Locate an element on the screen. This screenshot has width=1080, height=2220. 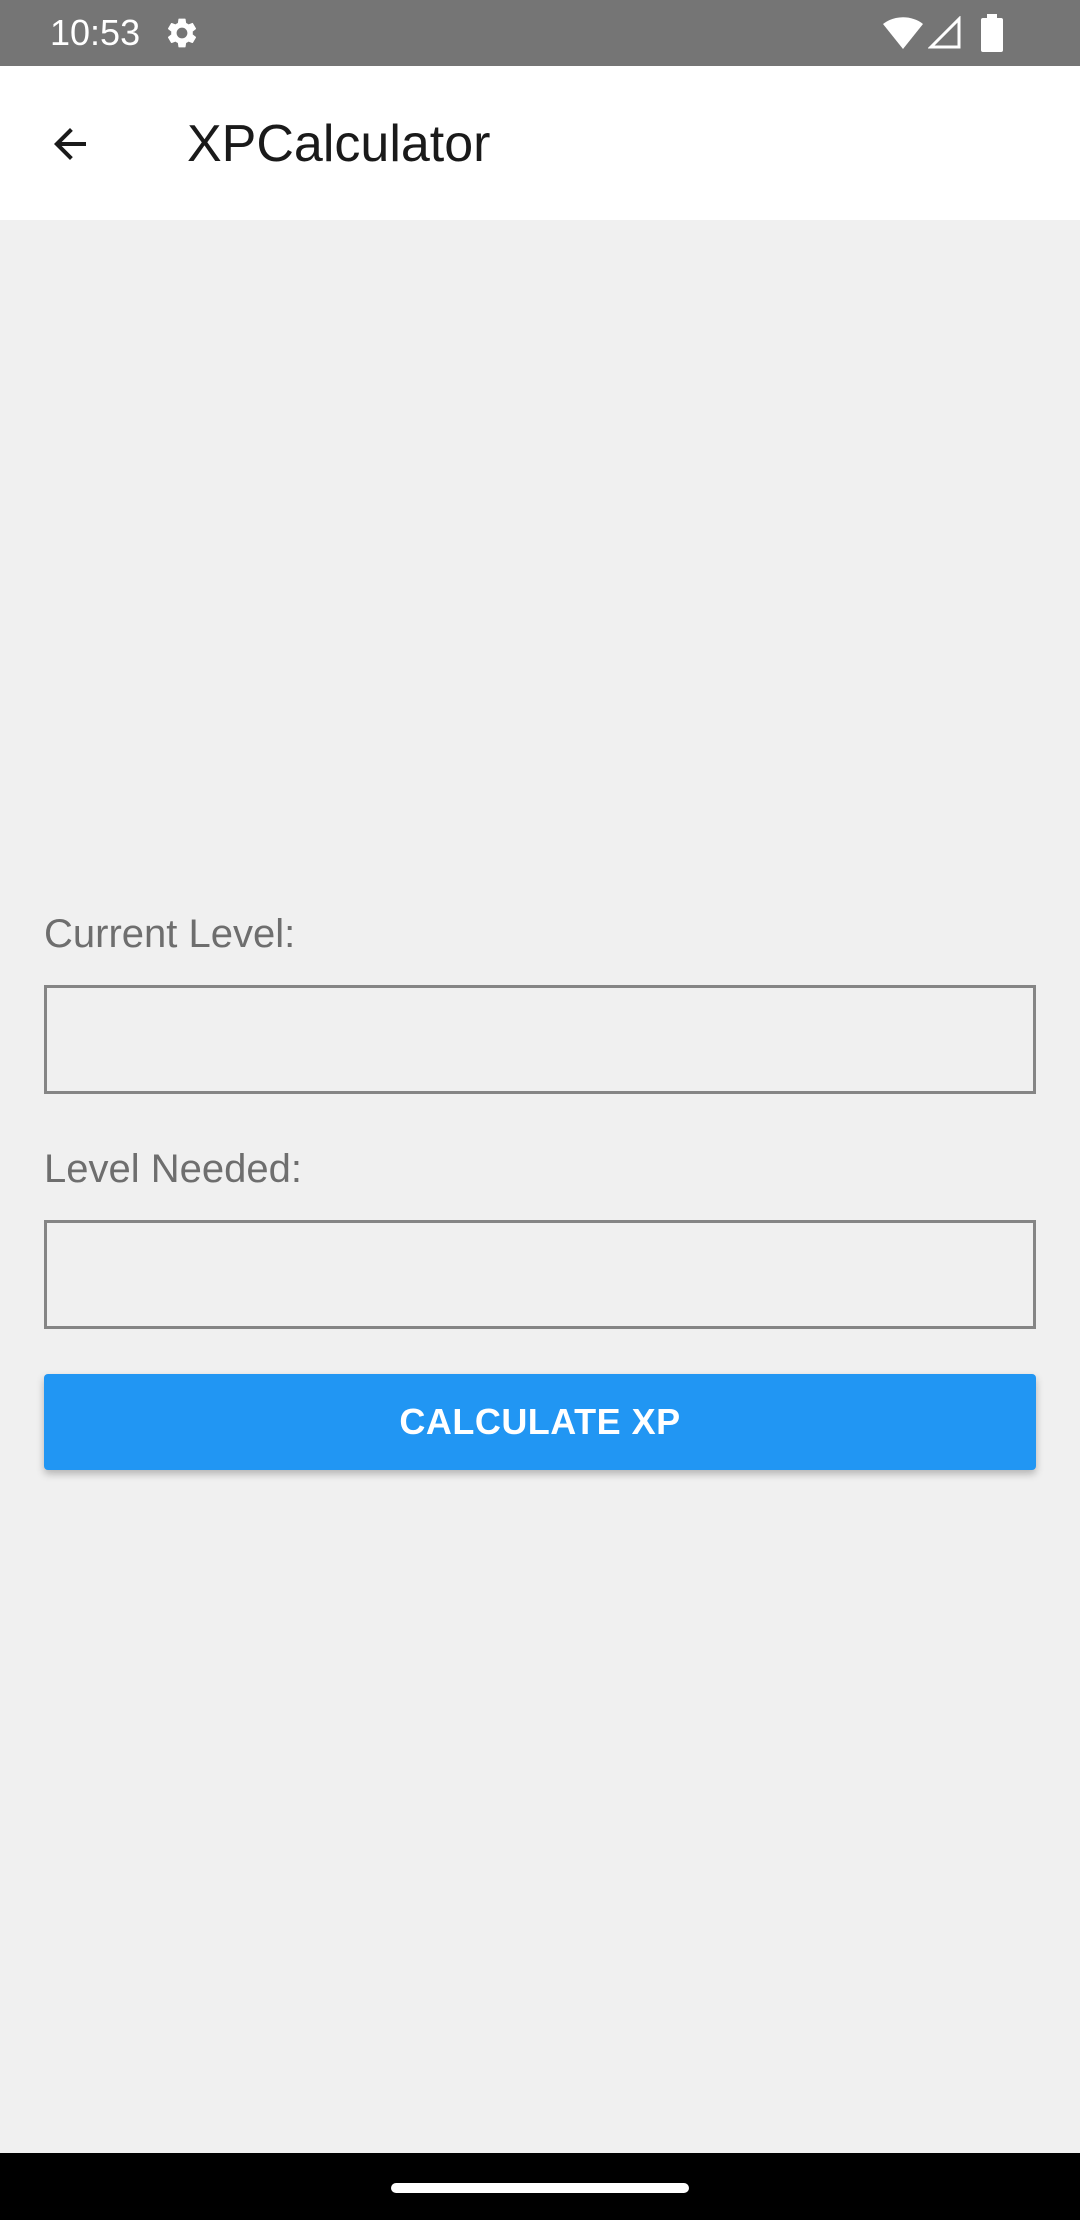
current-level-input is located at coordinates (540, 1039).